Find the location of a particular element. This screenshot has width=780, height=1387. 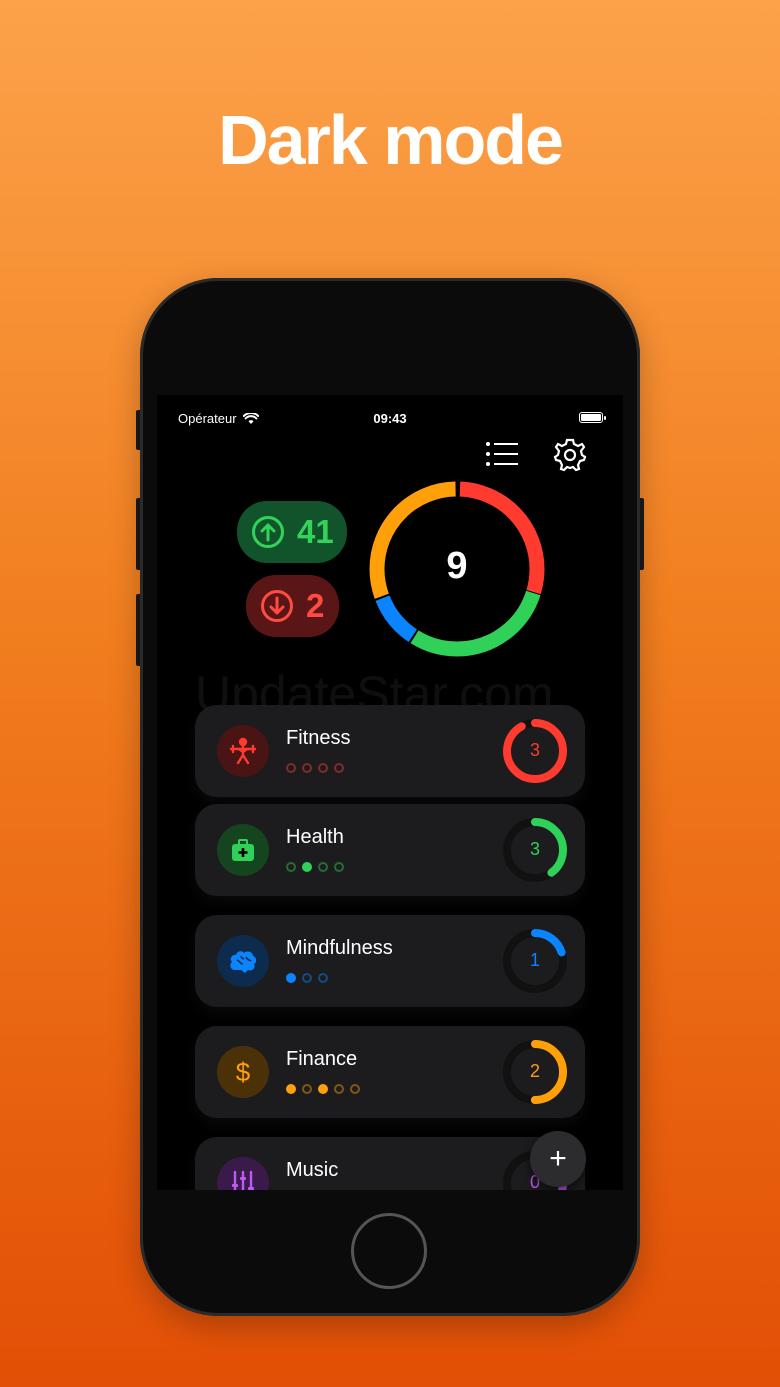

category-title: Fitness is located at coordinates (318, 738).